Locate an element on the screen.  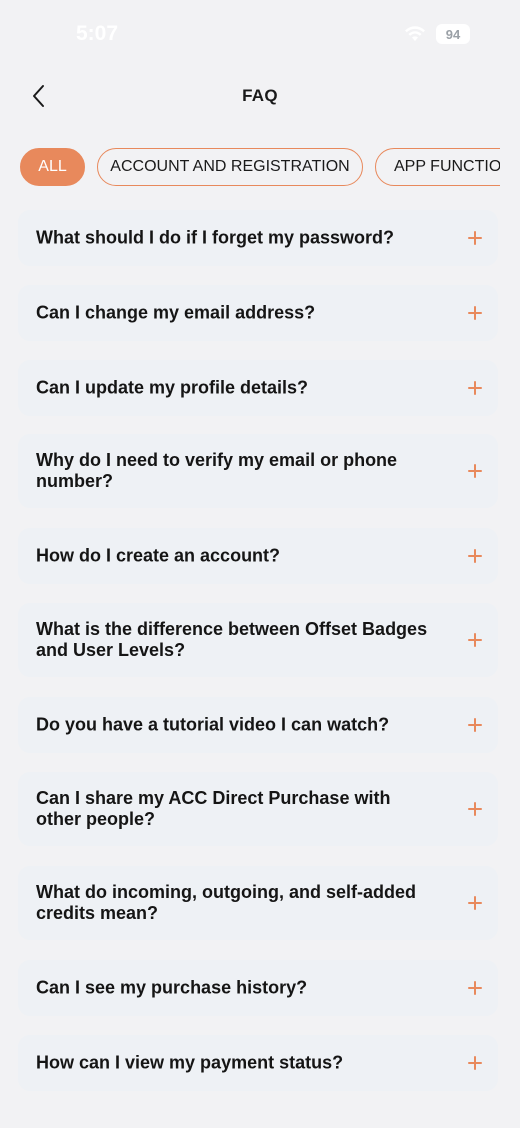
faq-item-payment-status: How can I view my payment status? is located at coordinates (258, 1063).